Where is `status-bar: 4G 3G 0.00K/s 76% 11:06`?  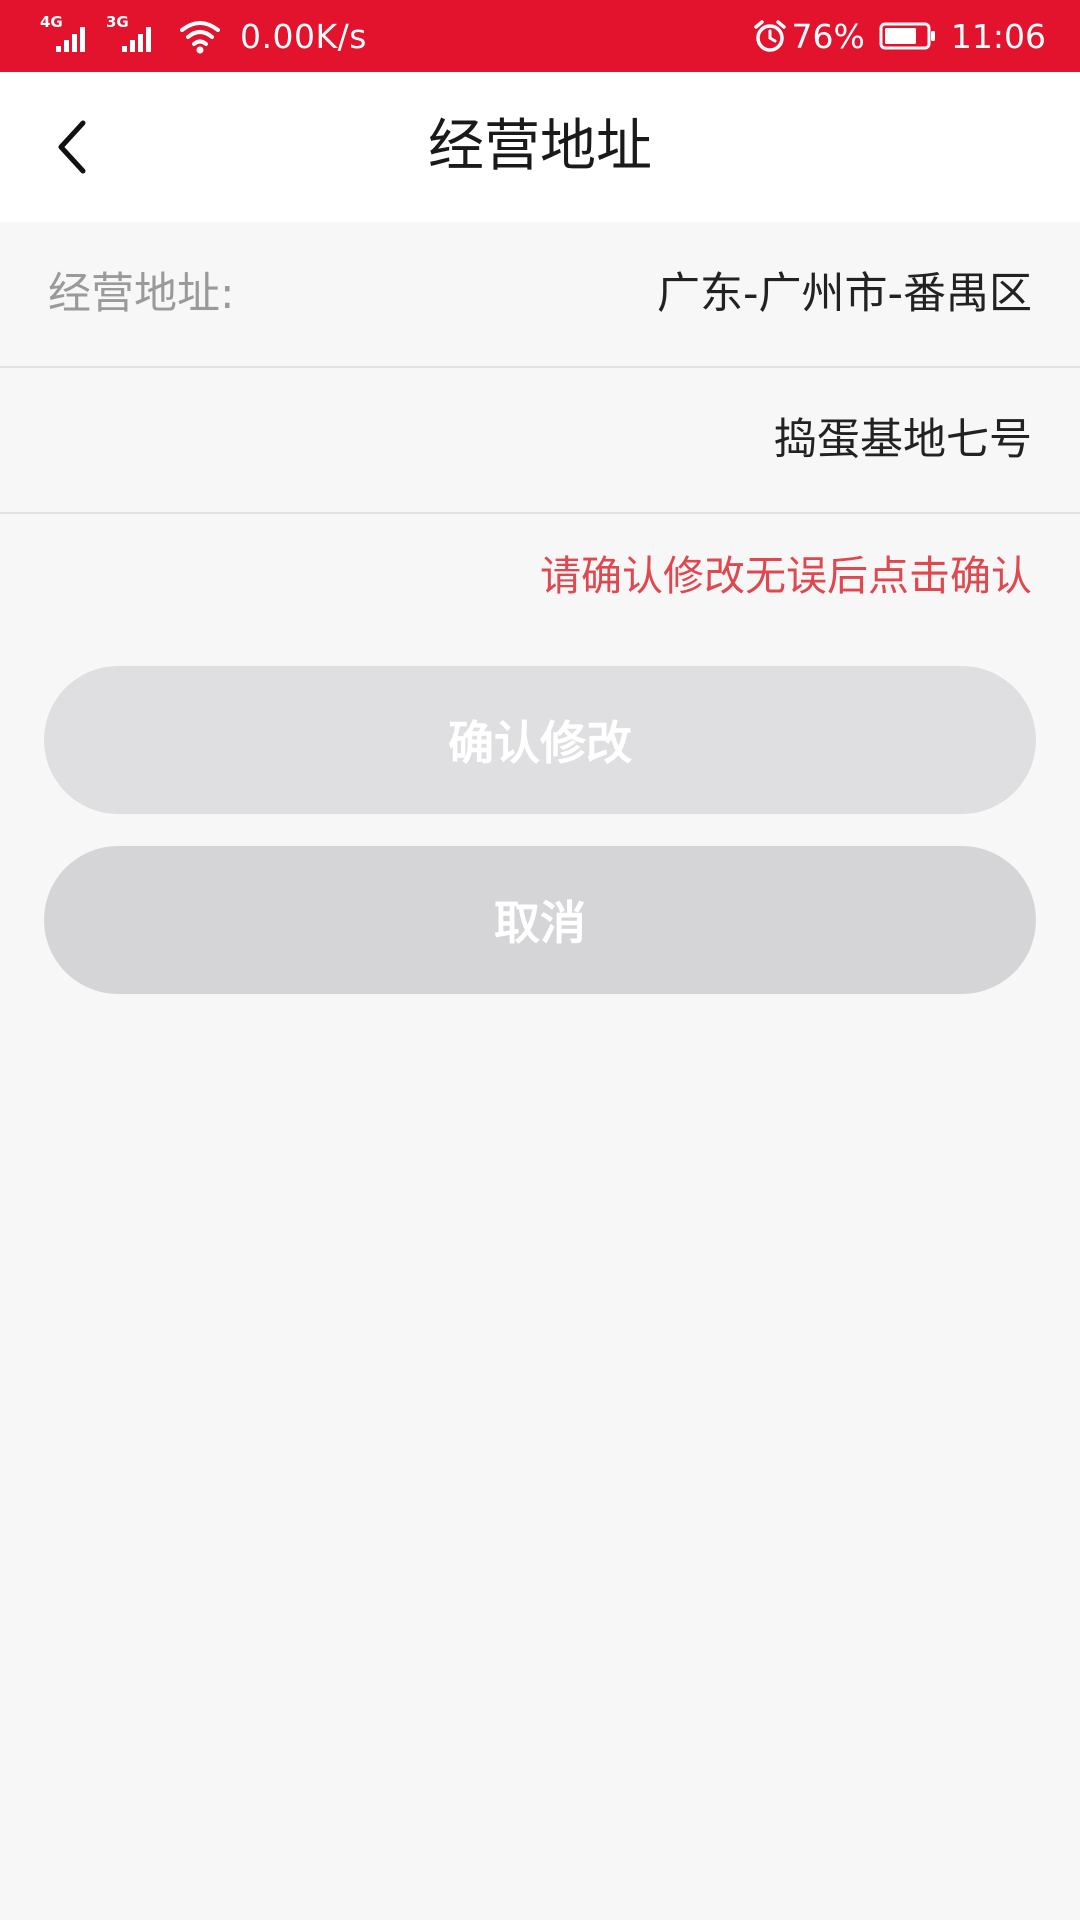 status-bar: 4G 3G 0.00K/s 76% 11:06 is located at coordinates (540, 36).